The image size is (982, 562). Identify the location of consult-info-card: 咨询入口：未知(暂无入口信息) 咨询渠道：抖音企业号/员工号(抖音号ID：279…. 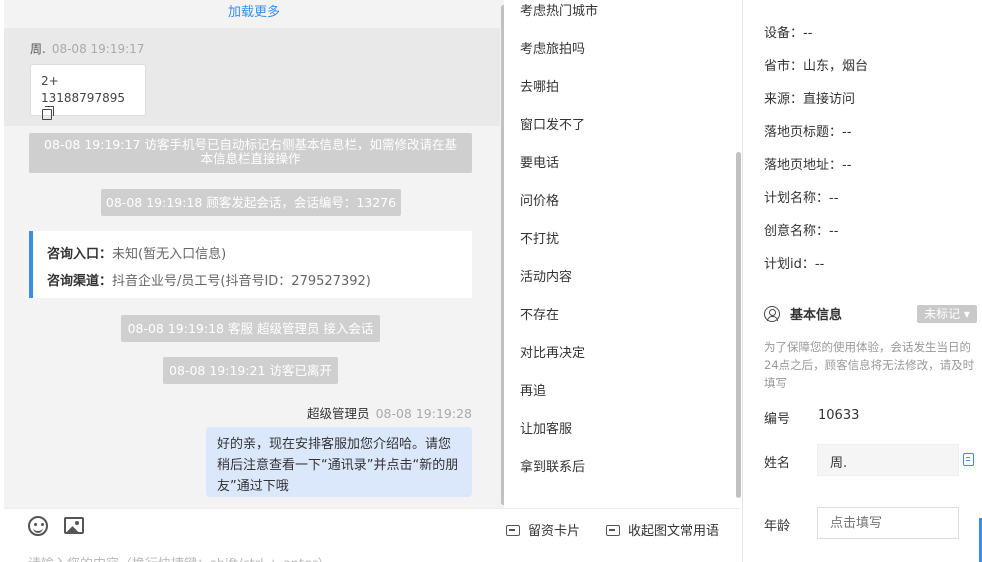
(250, 264).